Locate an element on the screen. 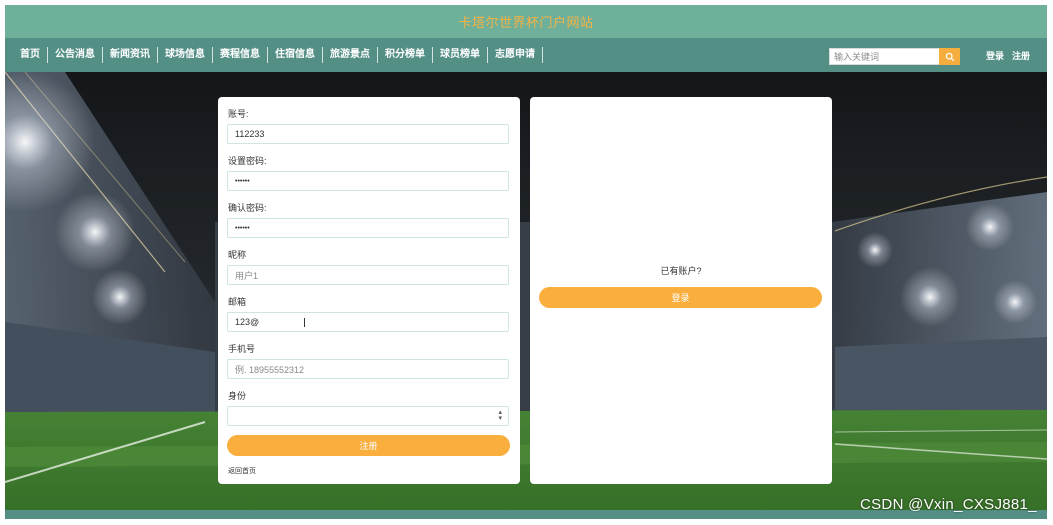 The height and width of the screenshot is (525, 1053). phone-label: 手机号 is located at coordinates (242, 349).